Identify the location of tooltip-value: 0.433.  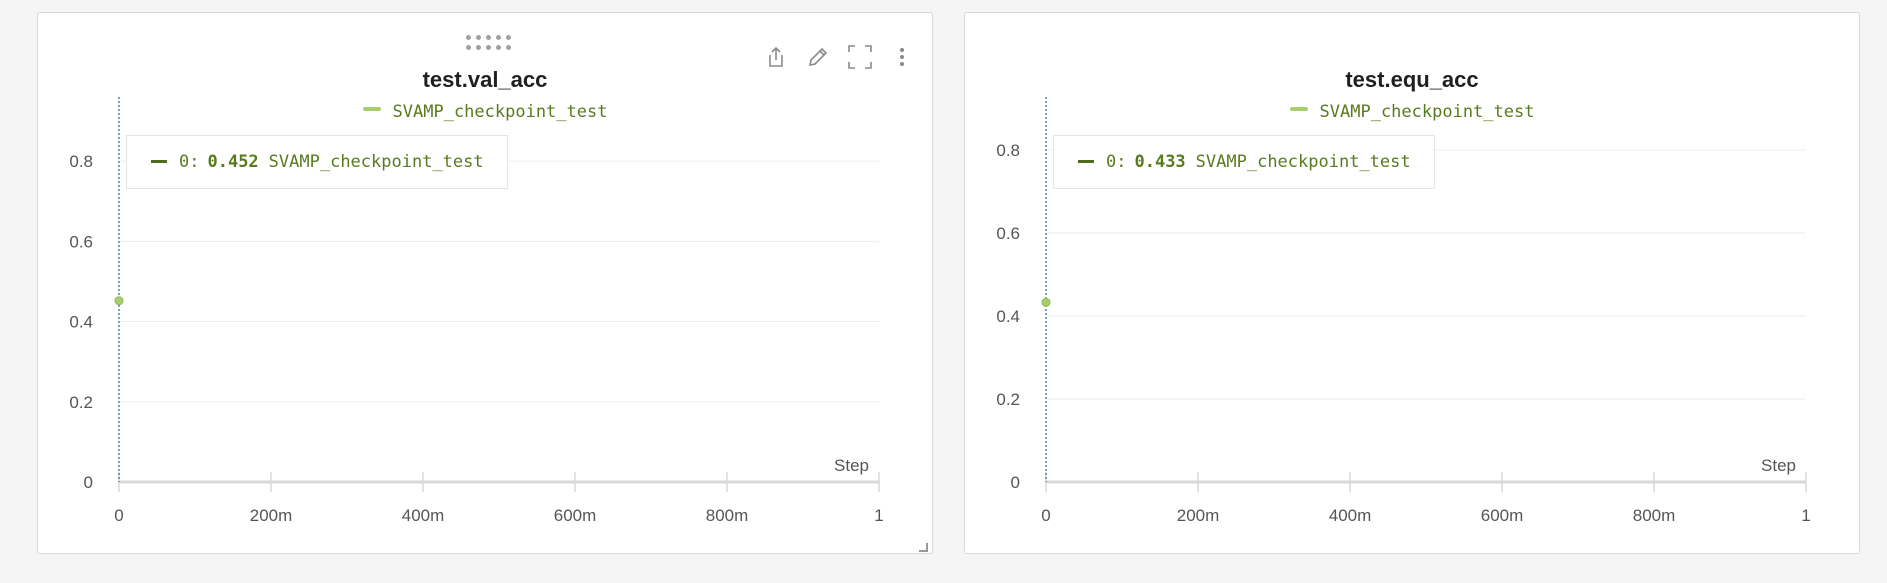
(1160, 162).